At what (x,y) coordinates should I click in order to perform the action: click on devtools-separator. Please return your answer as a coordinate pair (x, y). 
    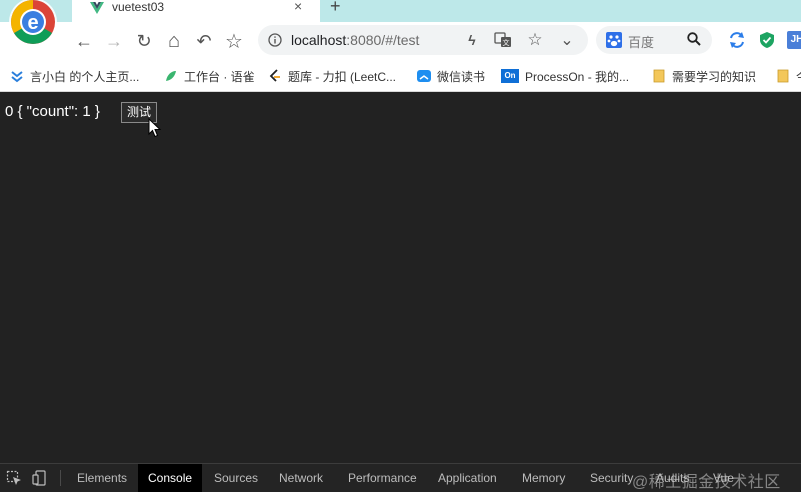
    Looking at the image, I should click on (60, 478).